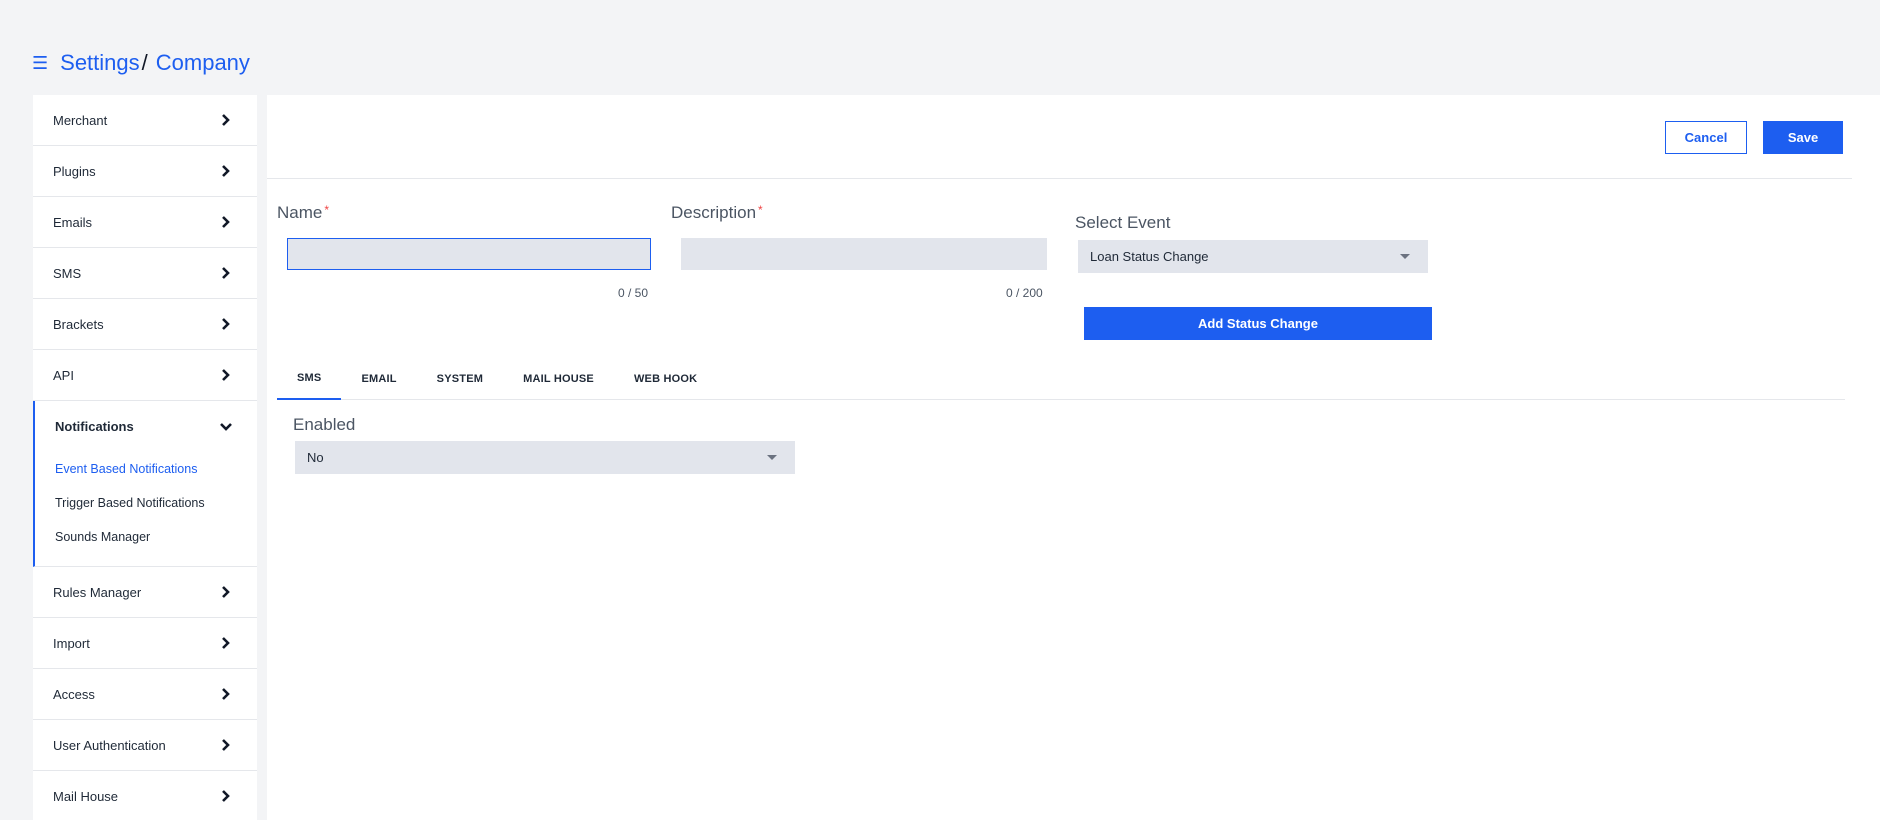 The height and width of the screenshot is (820, 1880). Describe the element at coordinates (1754, 137) in the screenshot. I see `form-actions: Cancel Save` at that location.